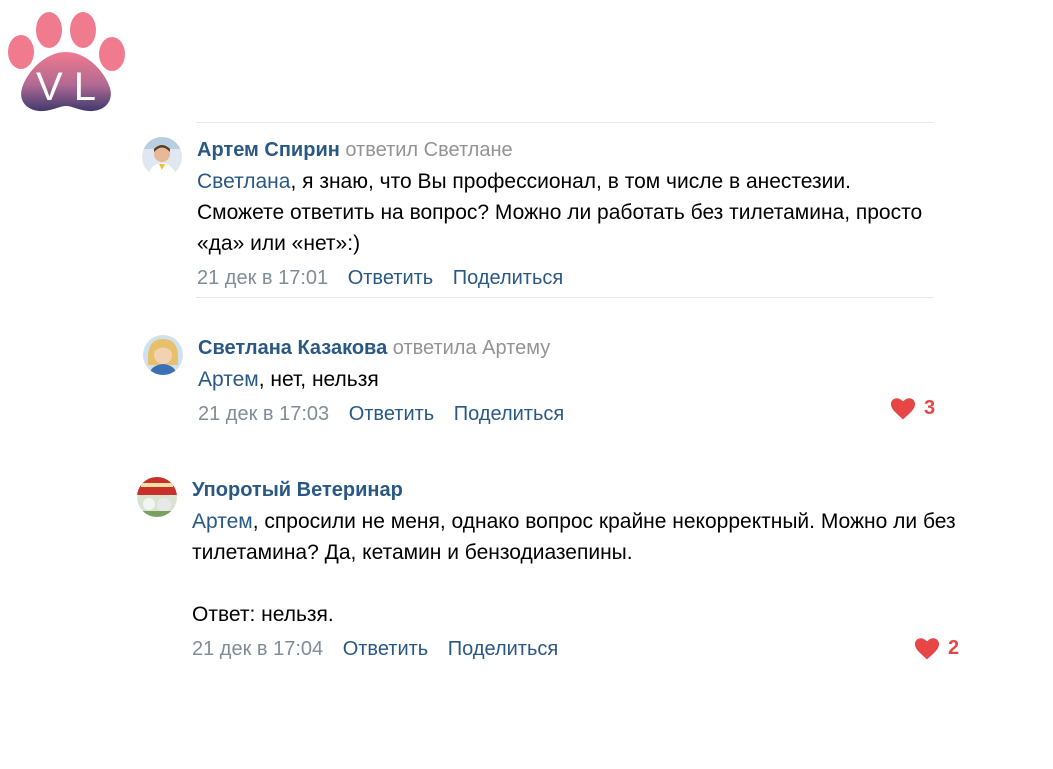  Describe the element at coordinates (569, 278) in the screenshot. I see `comment-meta: 21 дек в 17:01 Ответить Поделиться` at that location.